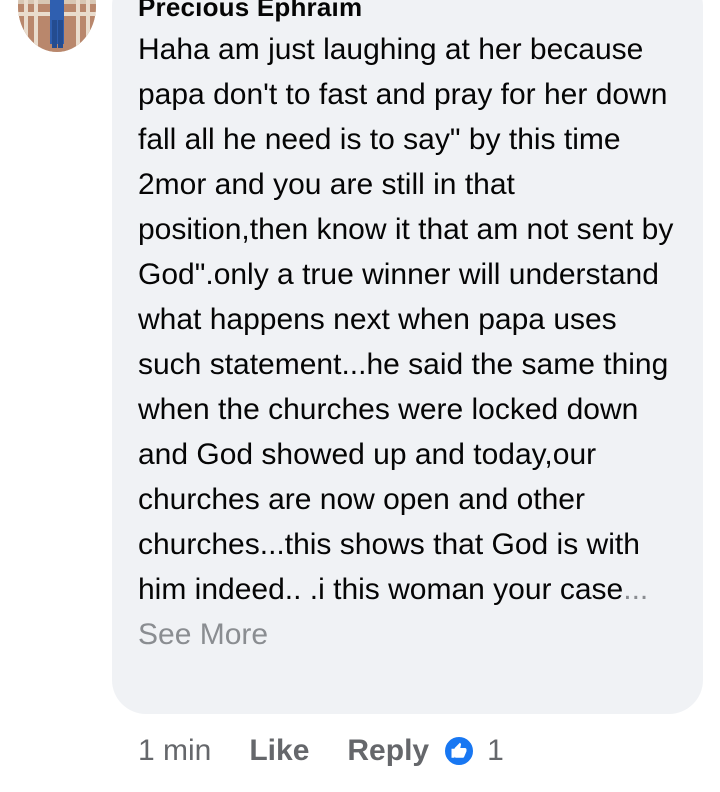  Describe the element at coordinates (388, 751) in the screenshot. I see `reply-button: Reply` at that location.